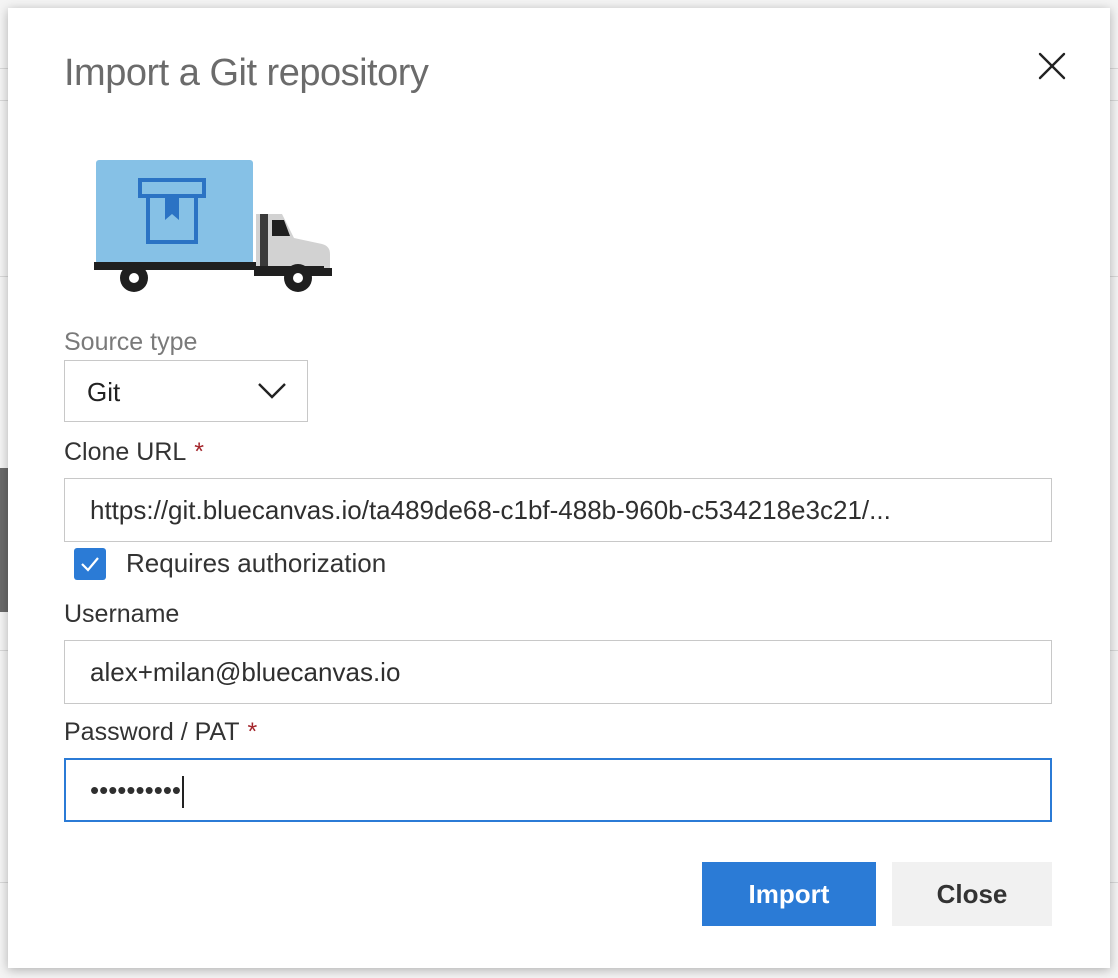 This screenshot has height=978, width=1118. I want to click on requires-authorization-checkbox, so click(90, 564).